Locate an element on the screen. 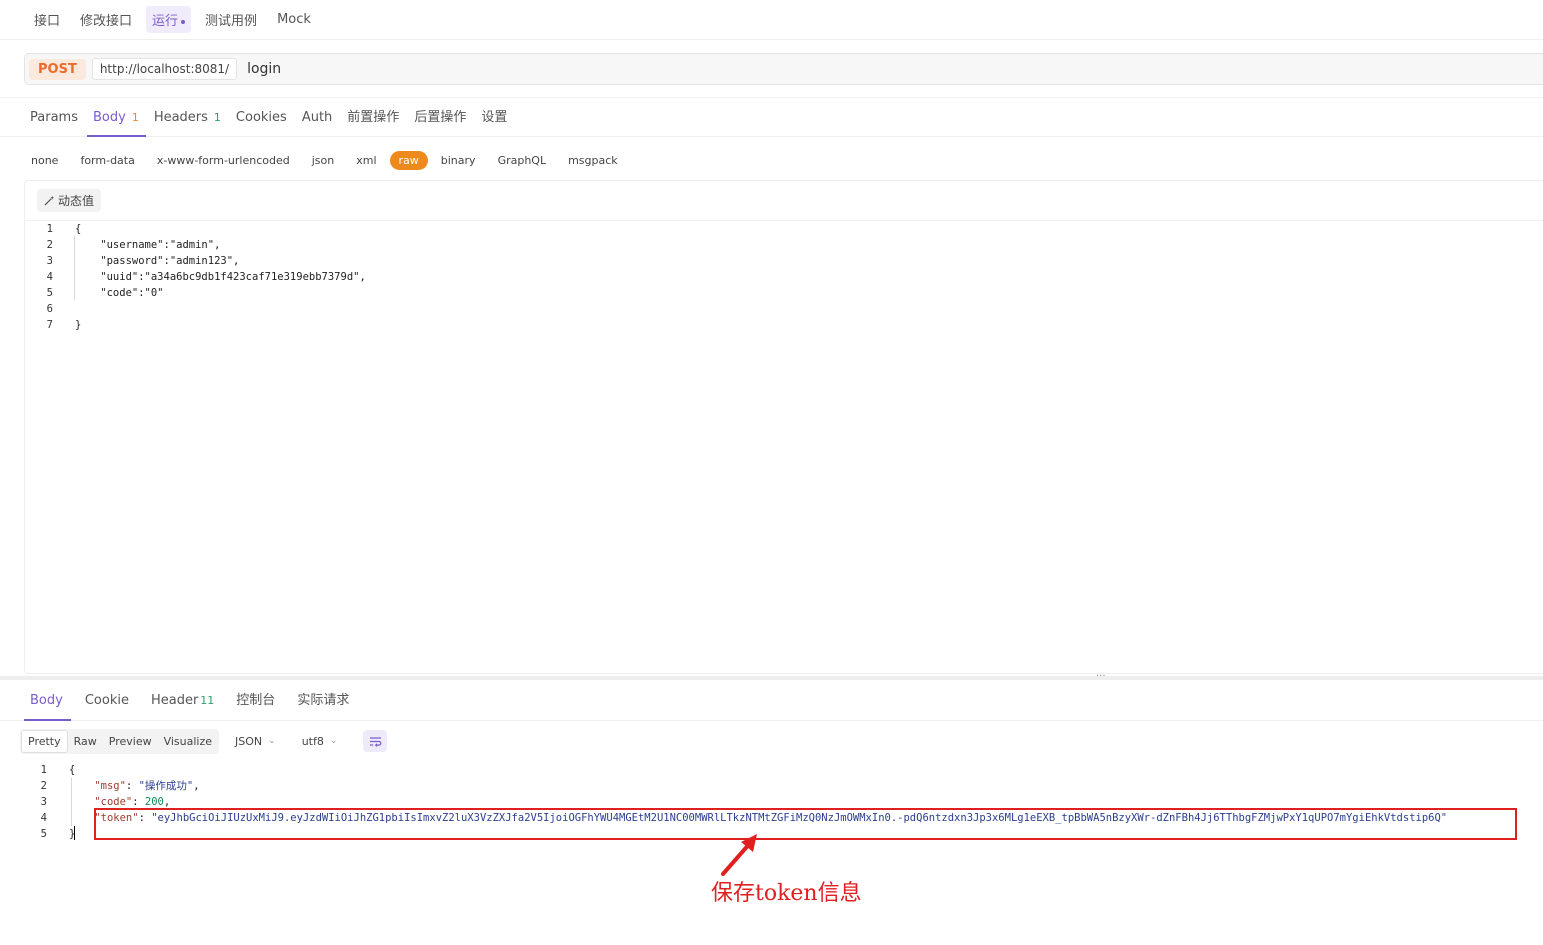 Image resolution: width=1543 pixels, height=945 pixels. tab-cookies: Cookies is located at coordinates (263, 123).